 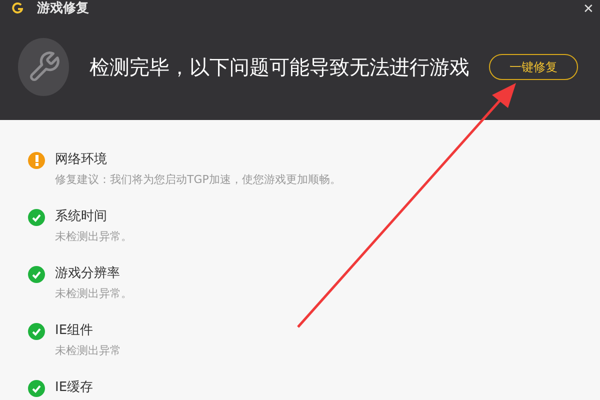 What do you see at coordinates (17, 8) in the screenshot?
I see `logo-icon` at bounding box center [17, 8].